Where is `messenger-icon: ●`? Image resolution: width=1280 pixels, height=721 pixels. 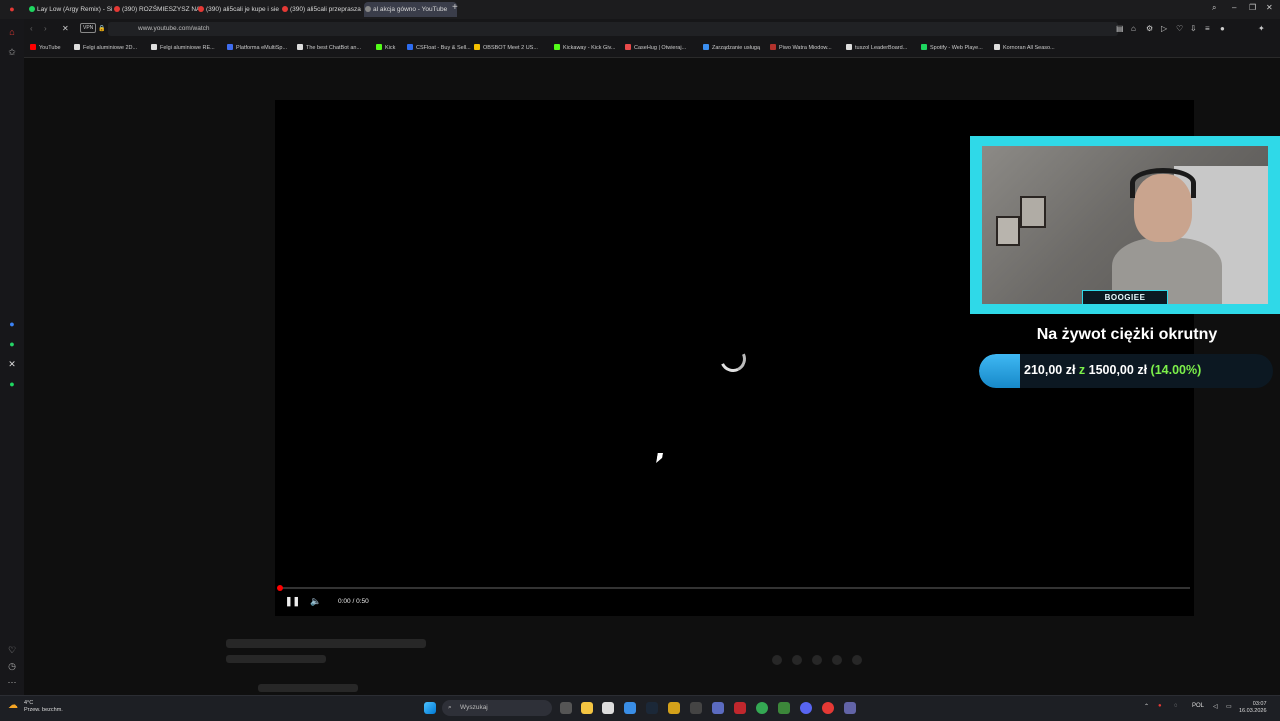 messenger-icon: ● is located at coordinates (12, 324).